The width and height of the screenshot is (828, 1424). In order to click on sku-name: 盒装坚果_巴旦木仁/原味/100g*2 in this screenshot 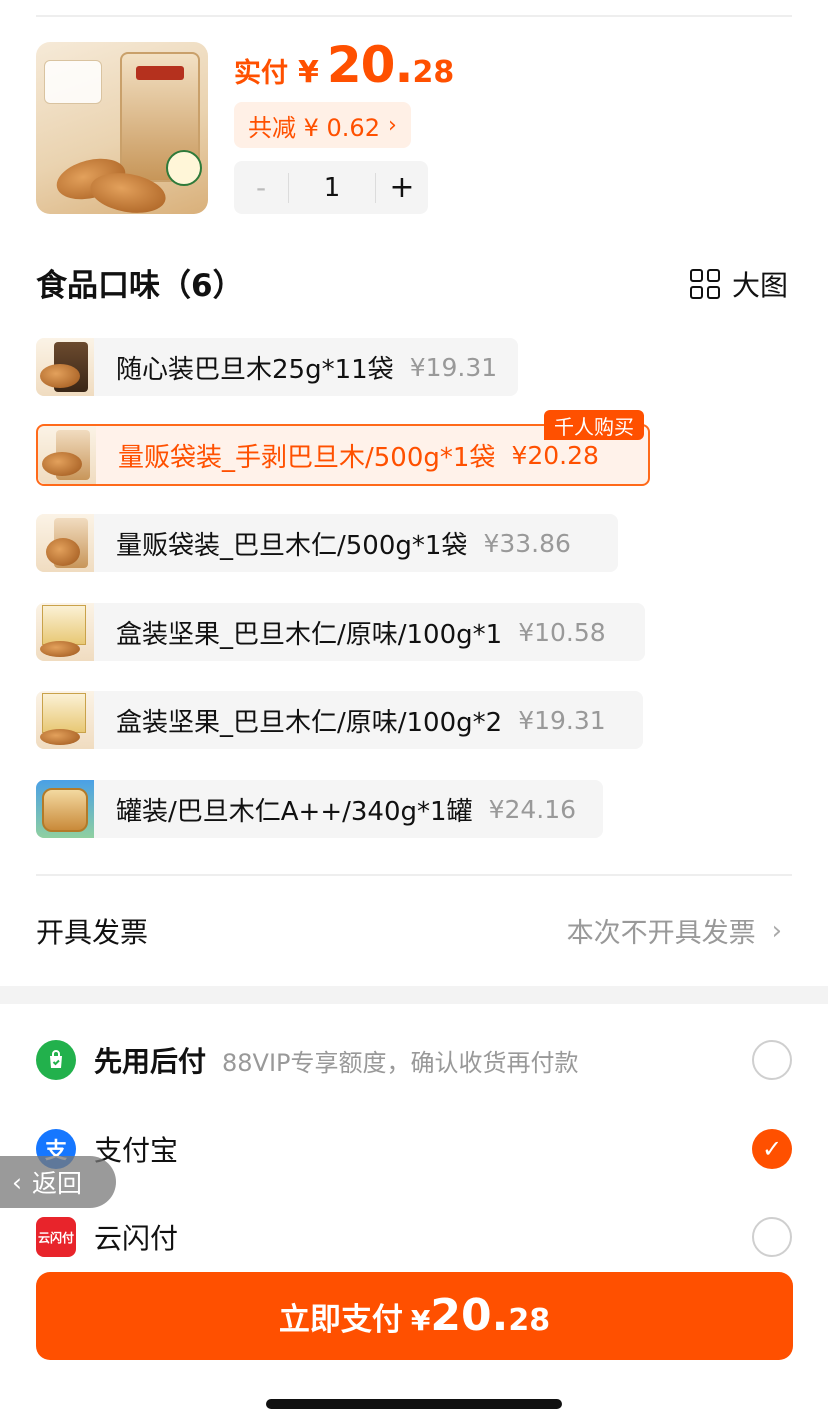, I will do `click(309, 722)`.